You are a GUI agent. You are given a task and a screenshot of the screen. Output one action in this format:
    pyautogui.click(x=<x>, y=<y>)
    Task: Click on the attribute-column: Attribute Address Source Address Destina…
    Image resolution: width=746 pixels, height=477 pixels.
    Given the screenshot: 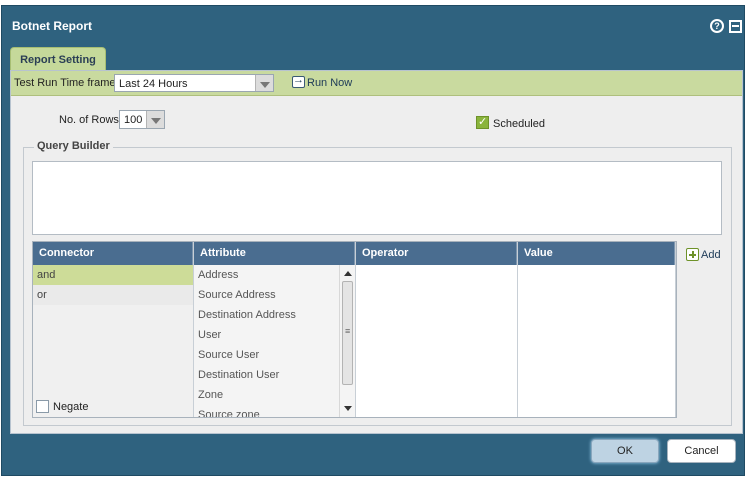 What is the action you would take?
    pyautogui.click(x=275, y=329)
    